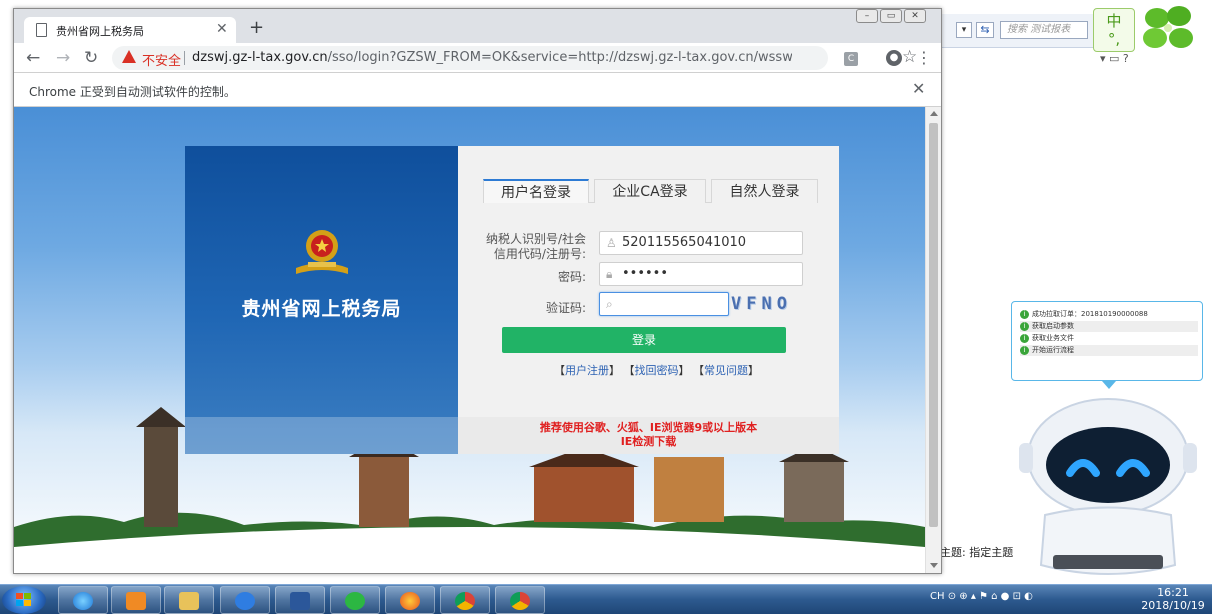  I want to click on password-value: ••••••, so click(645, 273).